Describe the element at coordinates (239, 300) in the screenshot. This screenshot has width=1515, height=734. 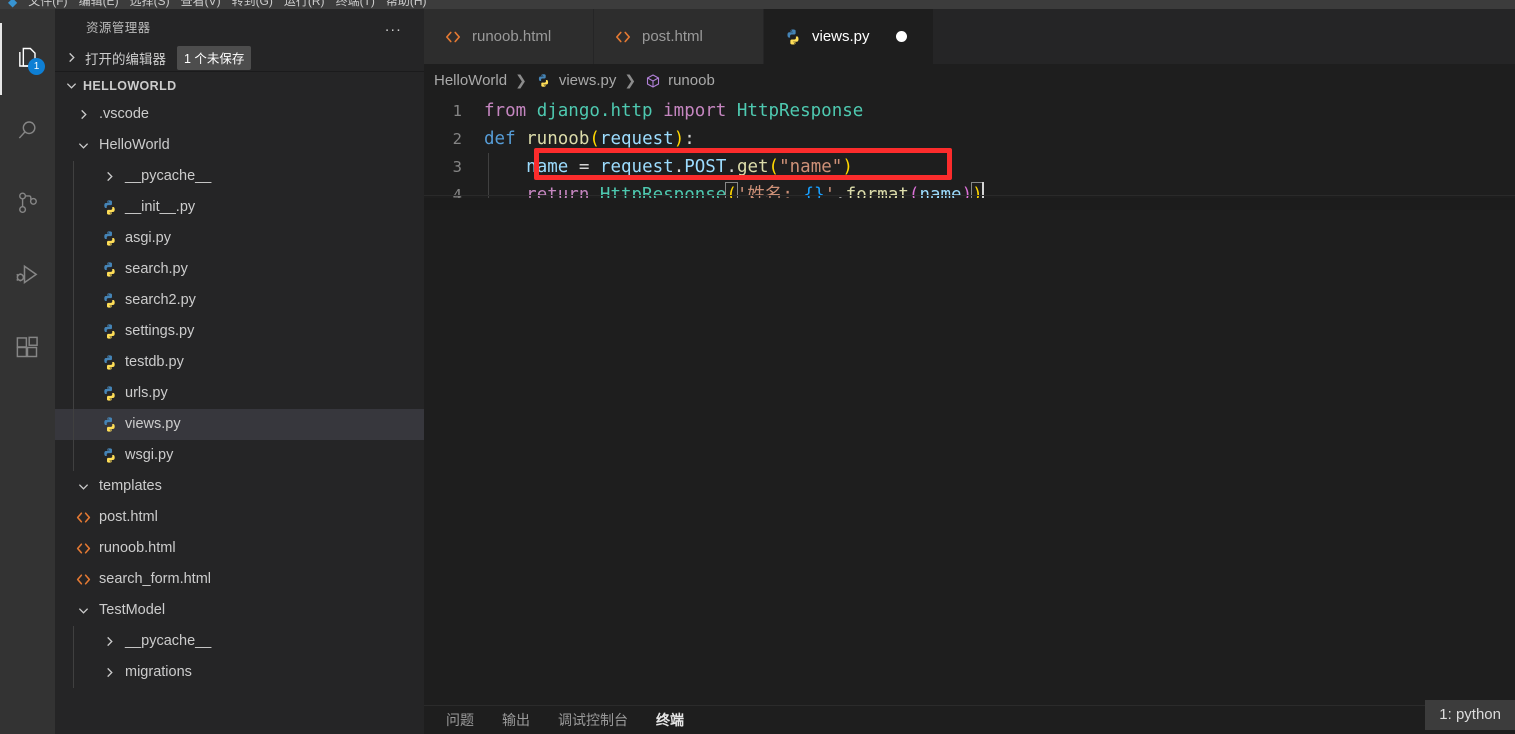
I see `tree-item-search2-py: search2.py` at that location.